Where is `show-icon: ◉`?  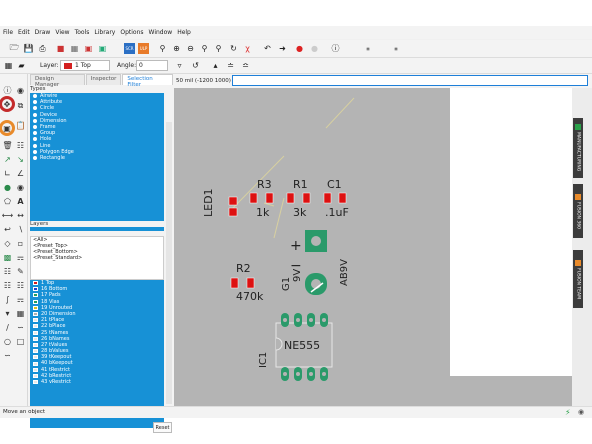
show-icon: ◉ is located at coordinates (20, 90).